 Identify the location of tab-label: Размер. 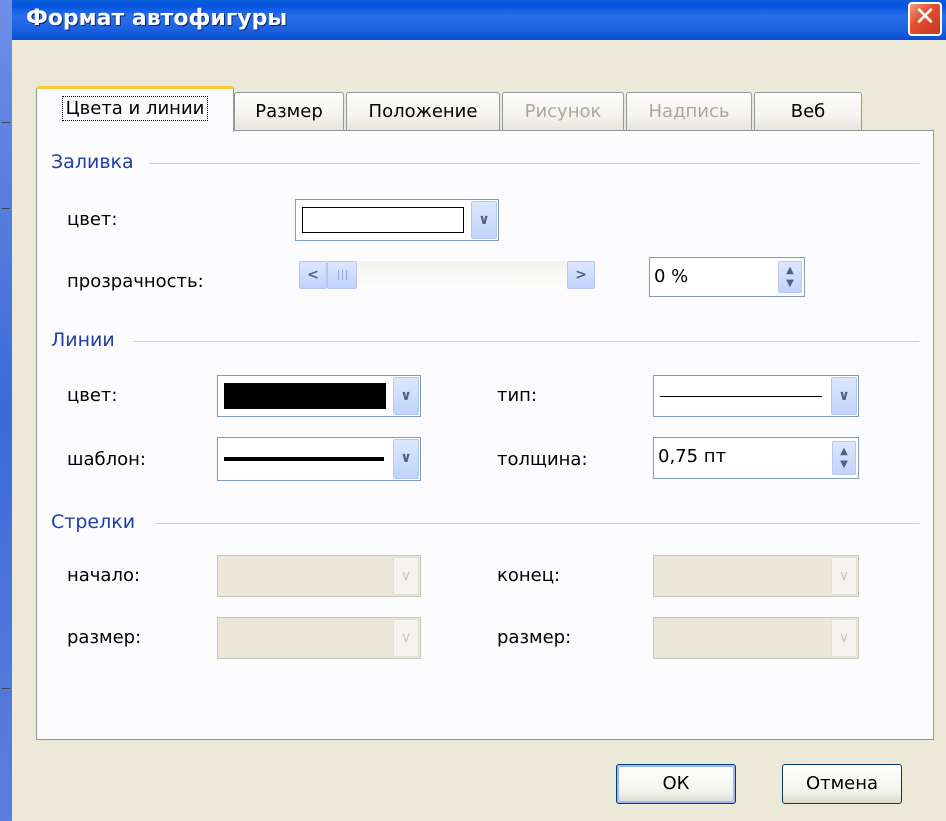
(289, 111).